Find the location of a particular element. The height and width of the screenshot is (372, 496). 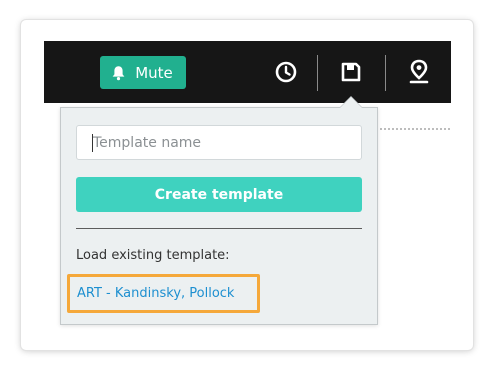

dotted-divider is located at coordinates (415, 129).